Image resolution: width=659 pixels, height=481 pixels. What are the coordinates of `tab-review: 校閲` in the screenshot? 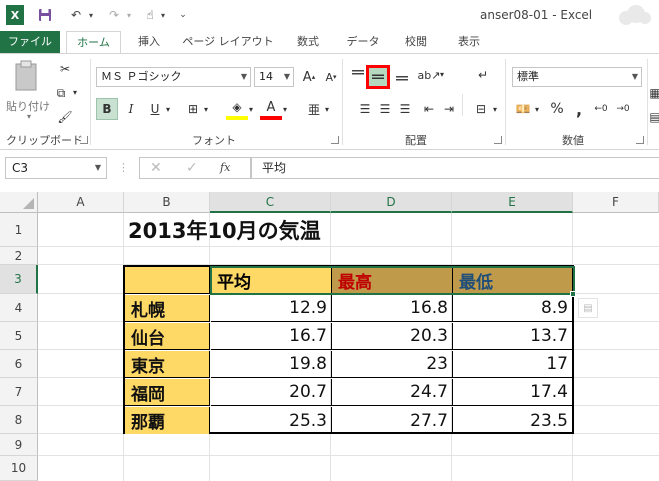 It's located at (416, 42).